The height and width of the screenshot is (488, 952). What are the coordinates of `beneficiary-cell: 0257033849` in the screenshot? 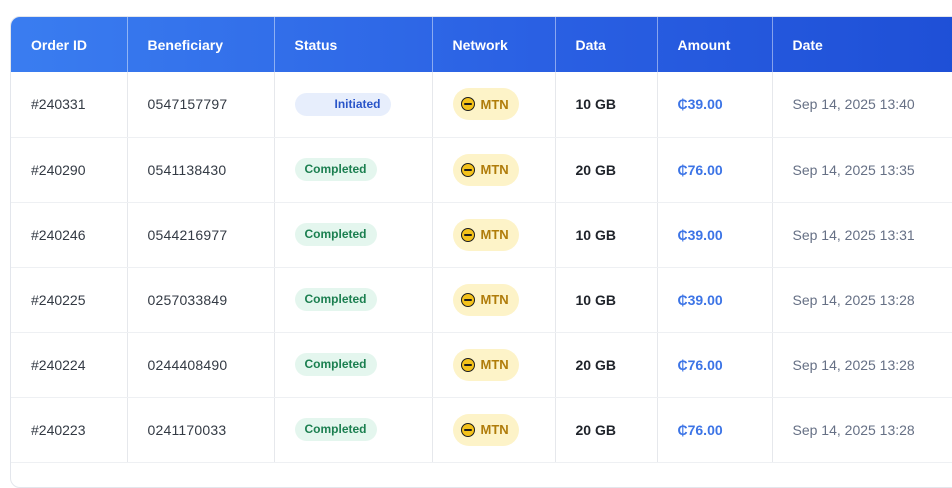 It's located at (201, 300).